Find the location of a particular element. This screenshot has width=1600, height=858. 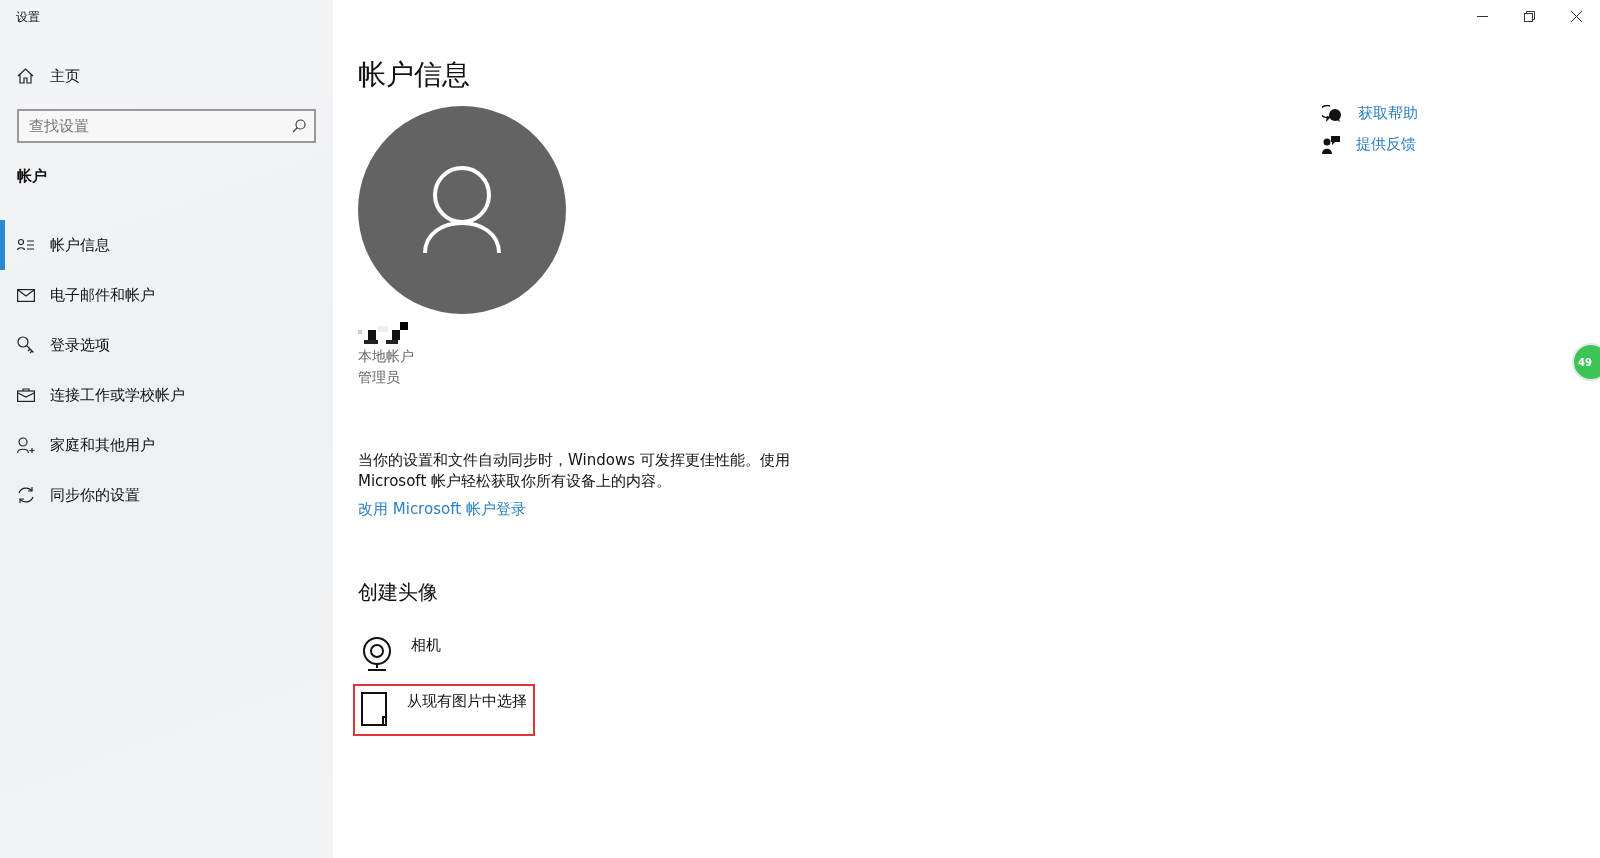

folder-icon is located at coordinates (375, 709).